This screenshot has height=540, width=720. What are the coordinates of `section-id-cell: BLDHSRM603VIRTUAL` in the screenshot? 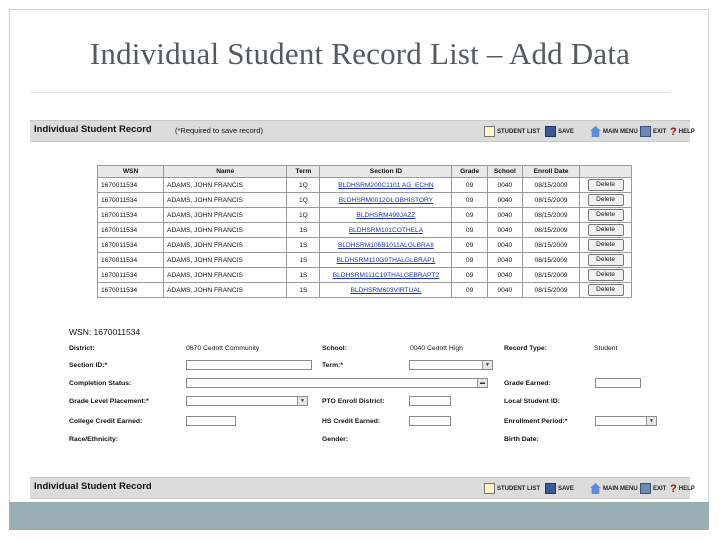 It's located at (386, 290).